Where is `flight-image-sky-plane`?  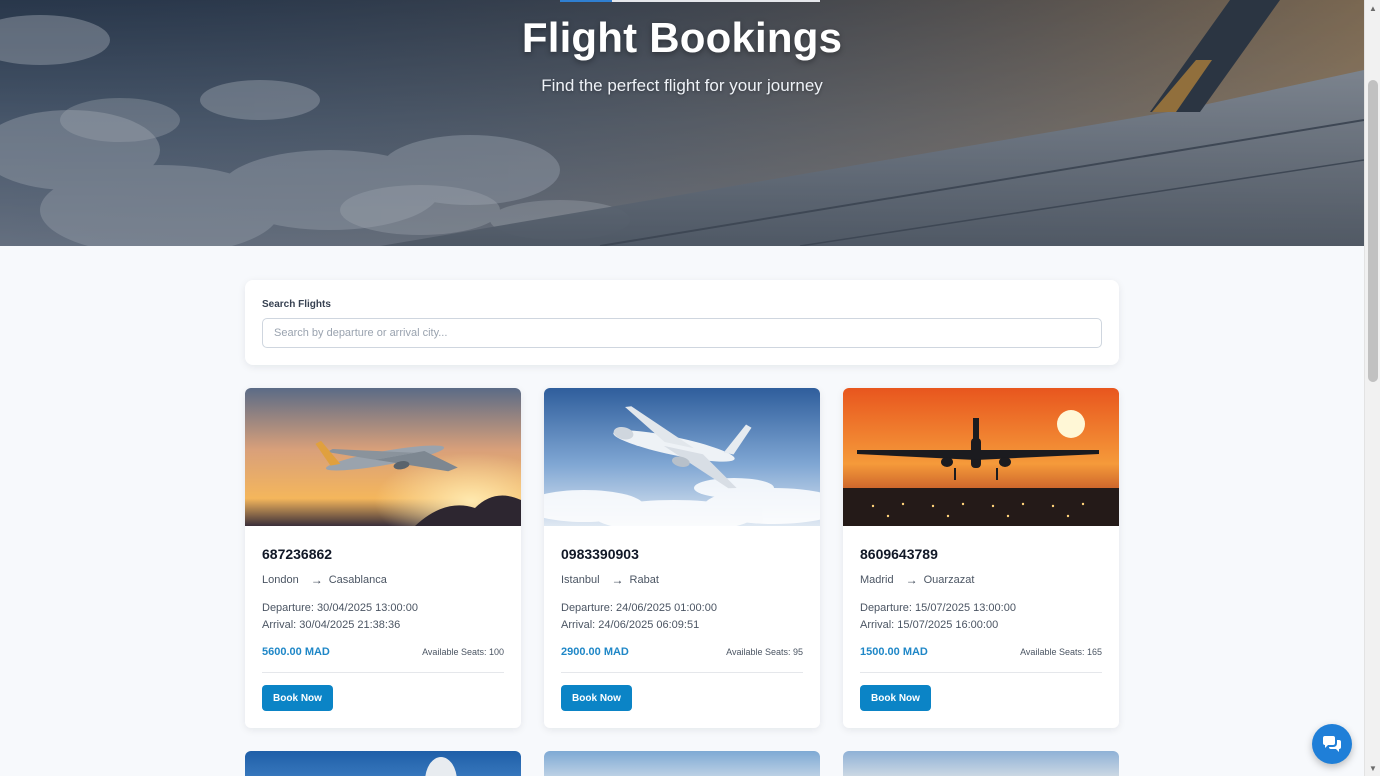
flight-image-sky-plane is located at coordinates (682, 457).